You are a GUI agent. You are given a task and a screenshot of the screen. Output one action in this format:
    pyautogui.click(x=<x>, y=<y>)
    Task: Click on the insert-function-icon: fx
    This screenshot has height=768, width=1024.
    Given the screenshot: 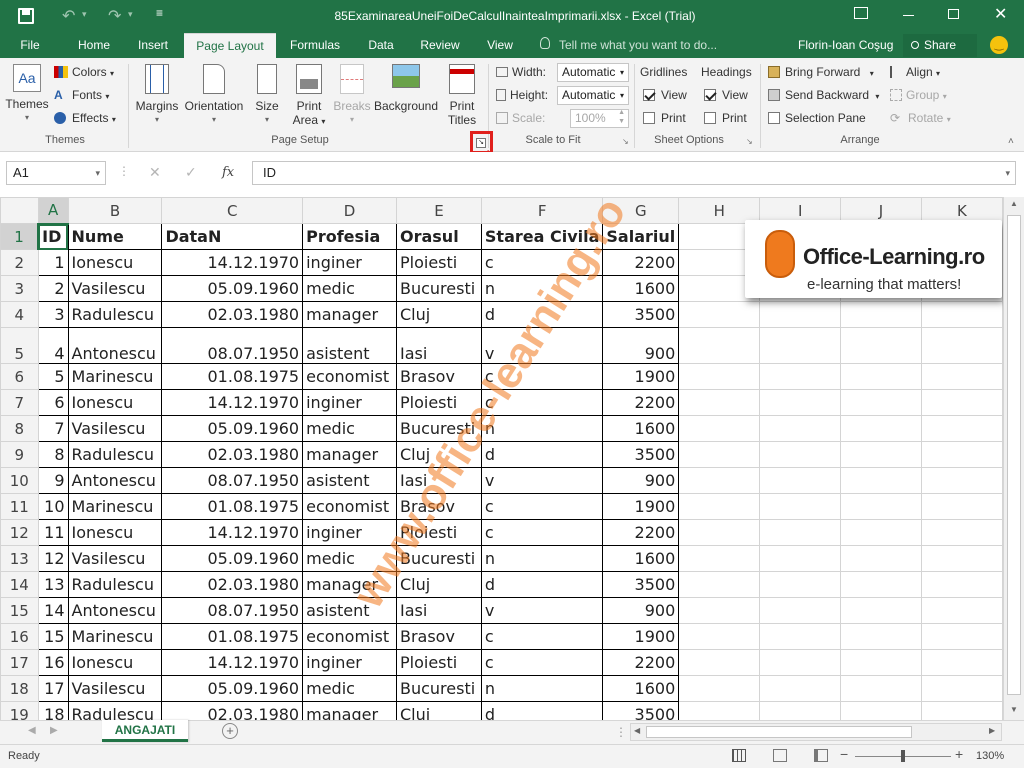 What is the action you would take?
    pyautogui.click(x=228, y=172)
    